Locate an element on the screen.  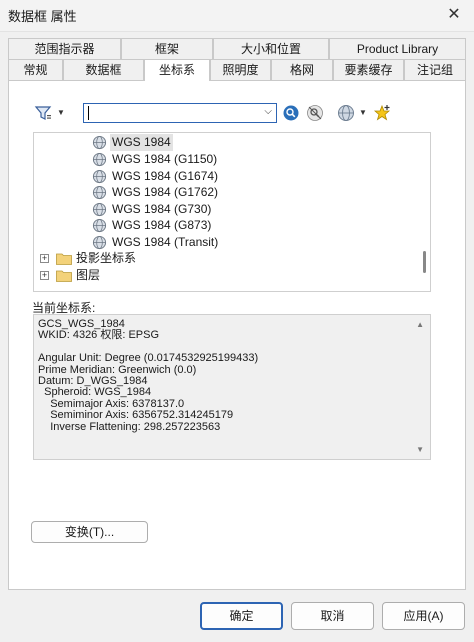
tree-item-wgs1984-g730: WGS 1984 (G730) is located at coordinates (192, 209).